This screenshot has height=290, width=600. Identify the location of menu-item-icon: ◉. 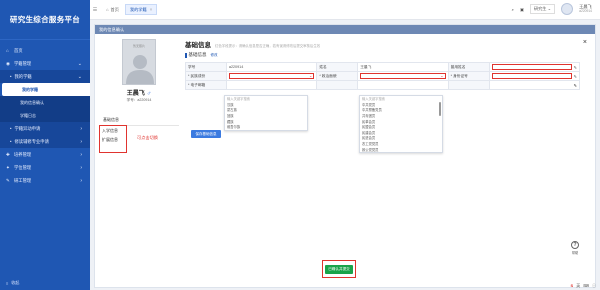
(8, 63).